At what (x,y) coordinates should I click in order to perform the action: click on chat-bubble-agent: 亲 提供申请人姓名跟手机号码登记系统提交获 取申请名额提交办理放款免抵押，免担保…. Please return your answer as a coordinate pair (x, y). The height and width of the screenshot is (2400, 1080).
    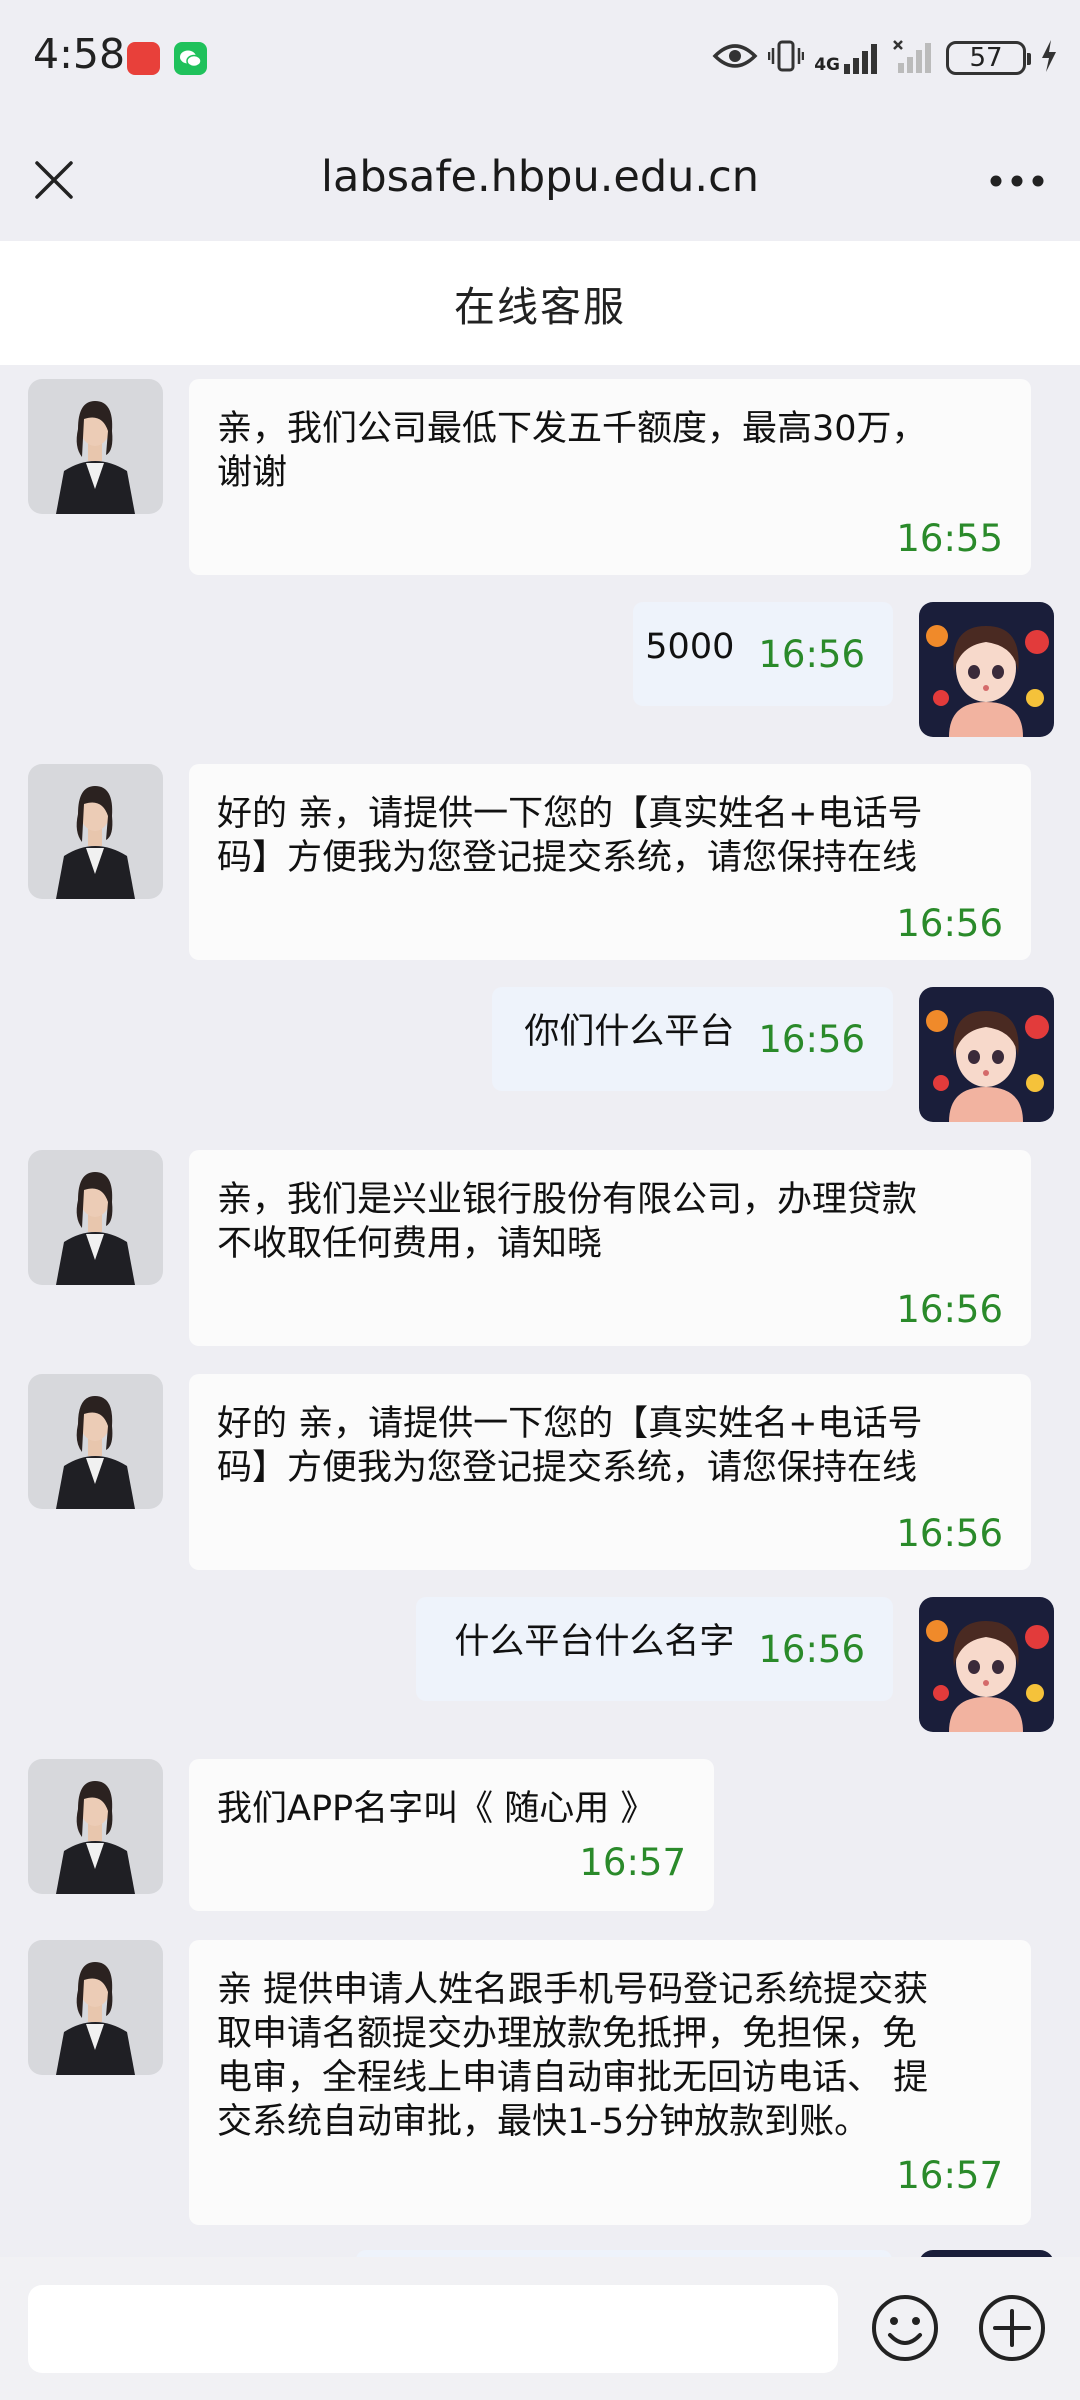
    Looking at the image, I should click on (610, 2082).